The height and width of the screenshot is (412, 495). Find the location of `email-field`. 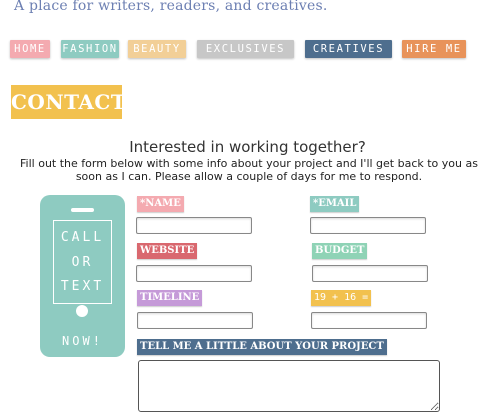

email-field is located at coordinates (368, 225).